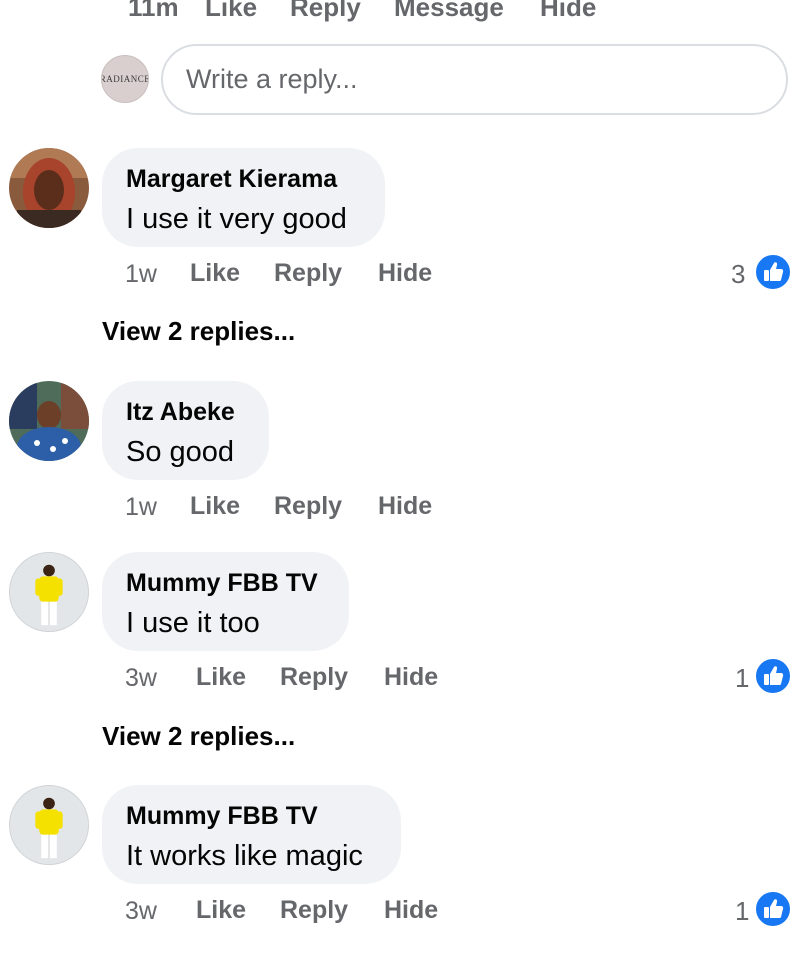  I want to click on avatar-itz-abeke, so click(49, 421).